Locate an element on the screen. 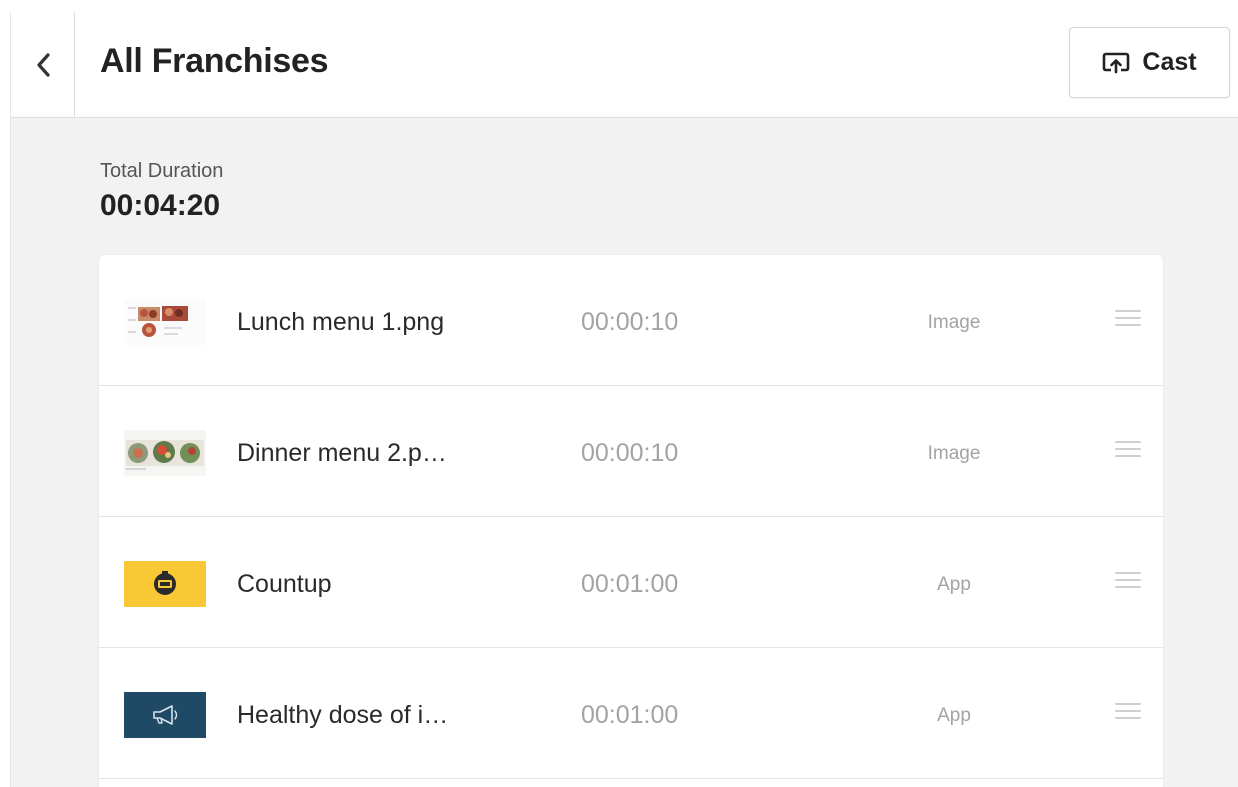 This screenshot has width=1238, height=787. countup-thumbnail is located at coordinates (165, 584).